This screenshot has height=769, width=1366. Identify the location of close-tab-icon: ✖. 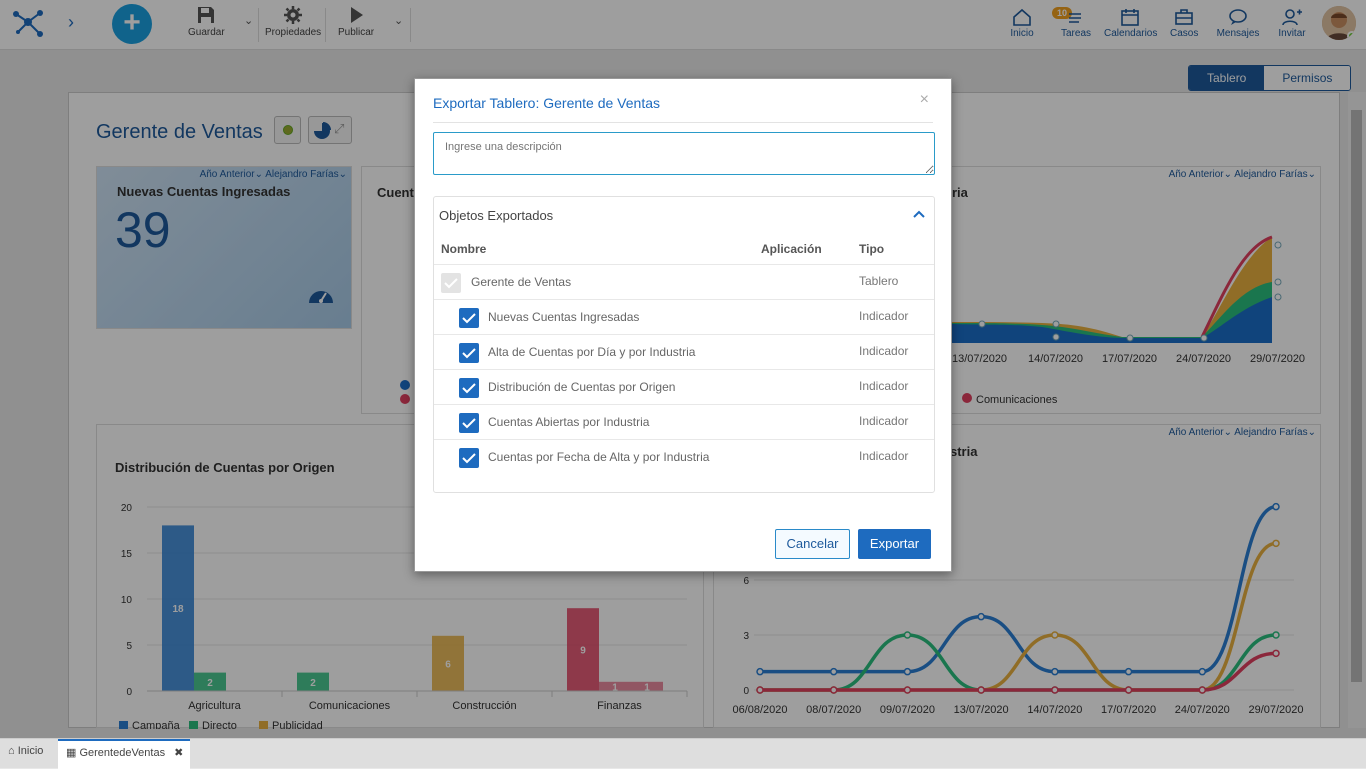
(178, 753).